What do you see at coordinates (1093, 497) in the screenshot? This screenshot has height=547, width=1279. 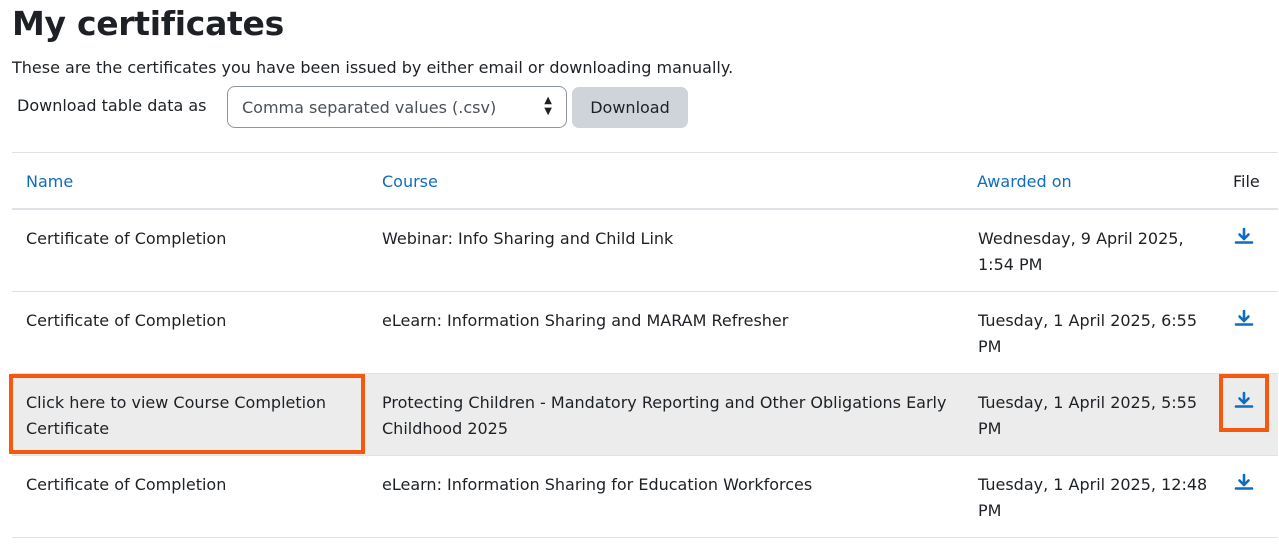 I see `awarded-date: Tuesday, 1 April 2025, 12:48 PM` at bounding box center [1093, 497].